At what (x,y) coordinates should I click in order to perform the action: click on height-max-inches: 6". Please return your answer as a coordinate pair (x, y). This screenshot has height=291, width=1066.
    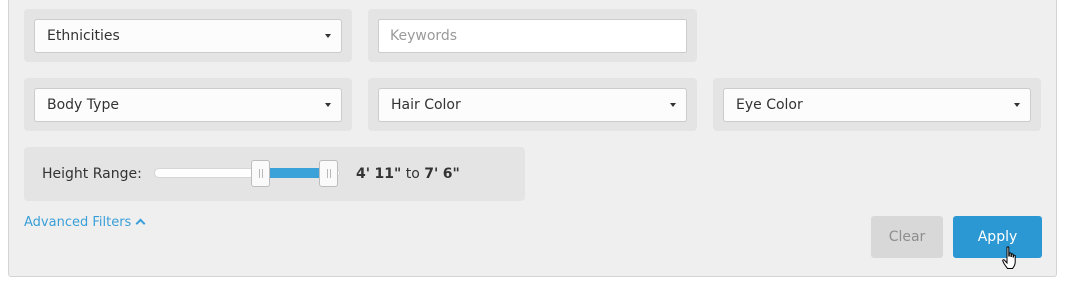
    Looking at the image, I should click on (451, 174).